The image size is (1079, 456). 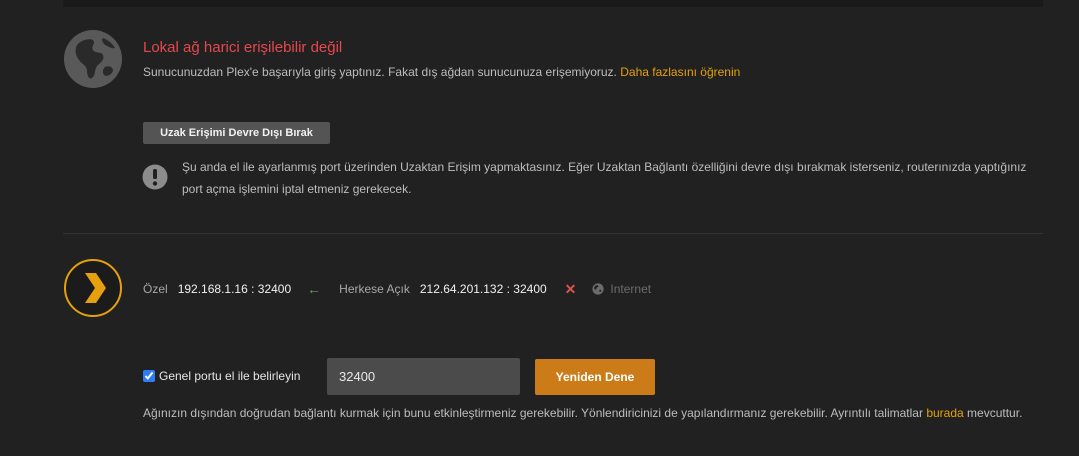 I want to click on public-port: 32400, so click(x=530, y=289).